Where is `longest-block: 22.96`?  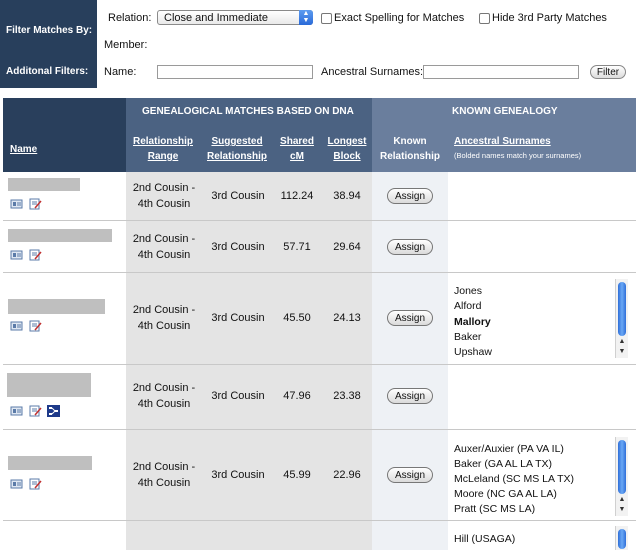 longest-block: 22.96 is located at coordinates (347, 475).